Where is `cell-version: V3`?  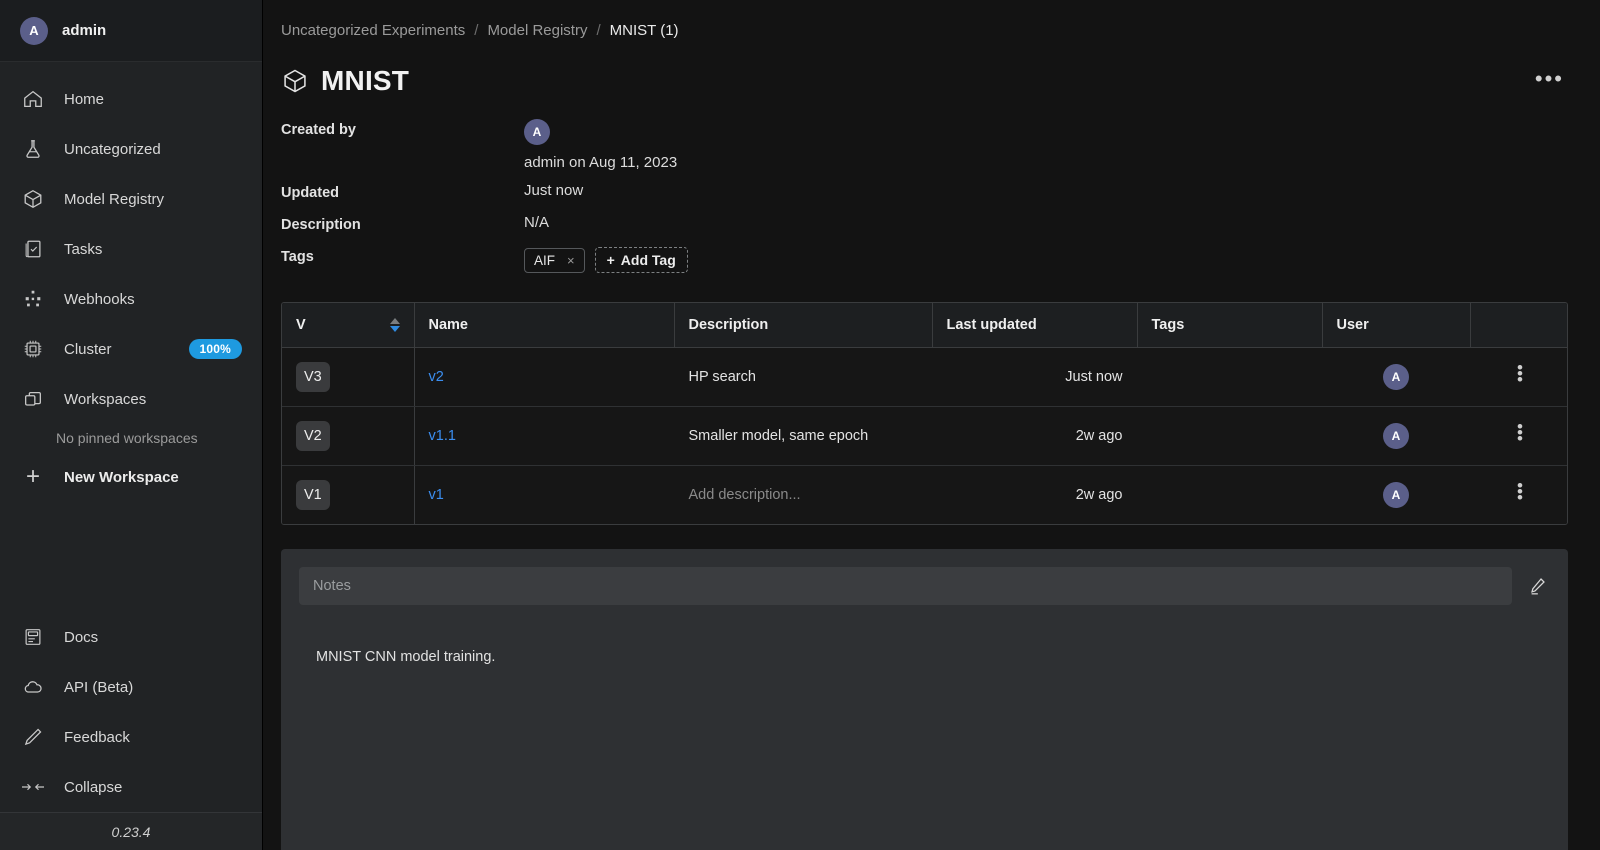
cell-version: V3 is located at coordinates (348, 377).